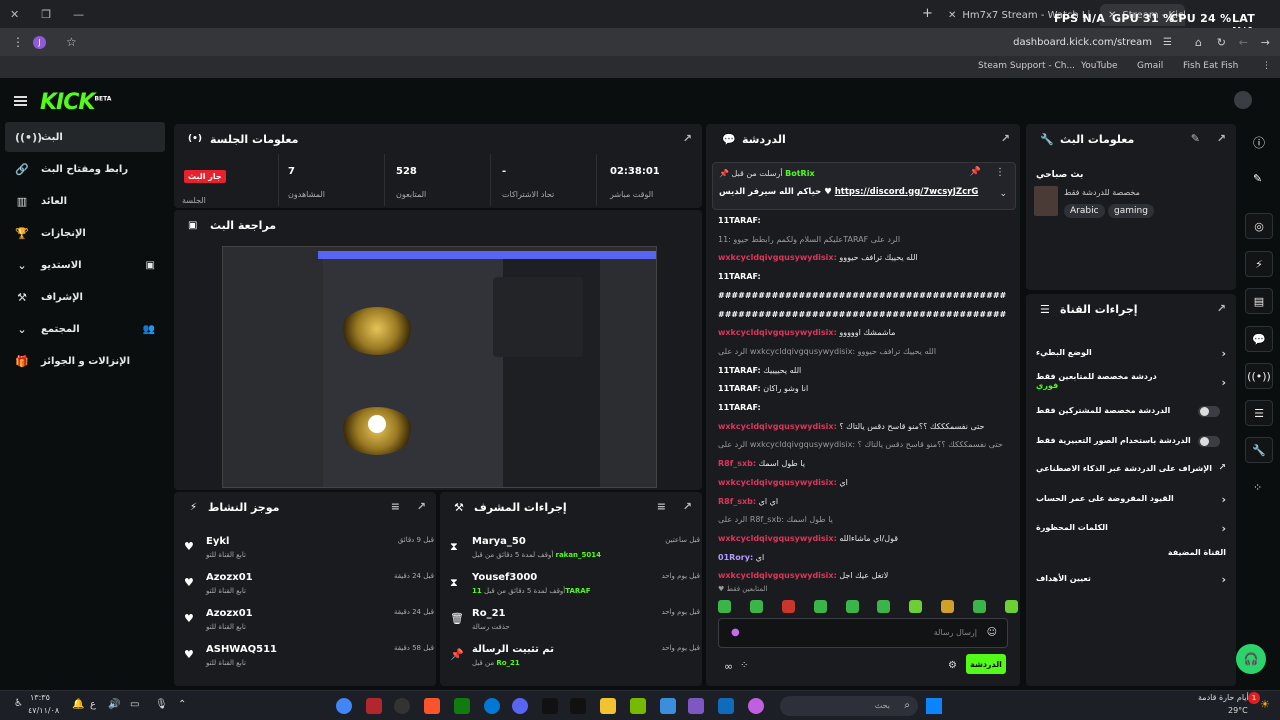 Image resolution: width=1280 pixels, height=720 pixels. Describe the element at coordinates (579, 555) in the screenshot. I see `mod-moderator: rakan_5014` at that location.